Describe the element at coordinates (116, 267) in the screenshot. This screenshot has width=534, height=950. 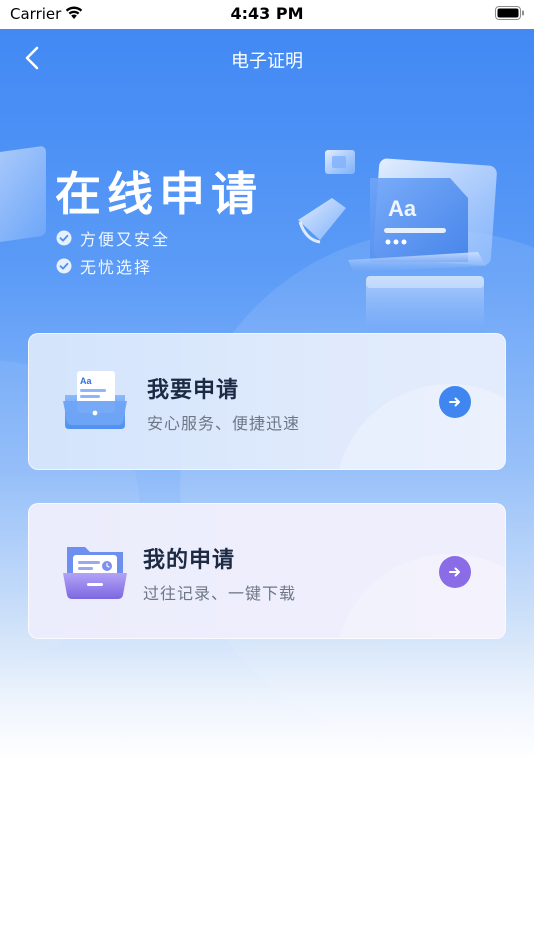
I see `feature-label: 无忧选择` at that location.